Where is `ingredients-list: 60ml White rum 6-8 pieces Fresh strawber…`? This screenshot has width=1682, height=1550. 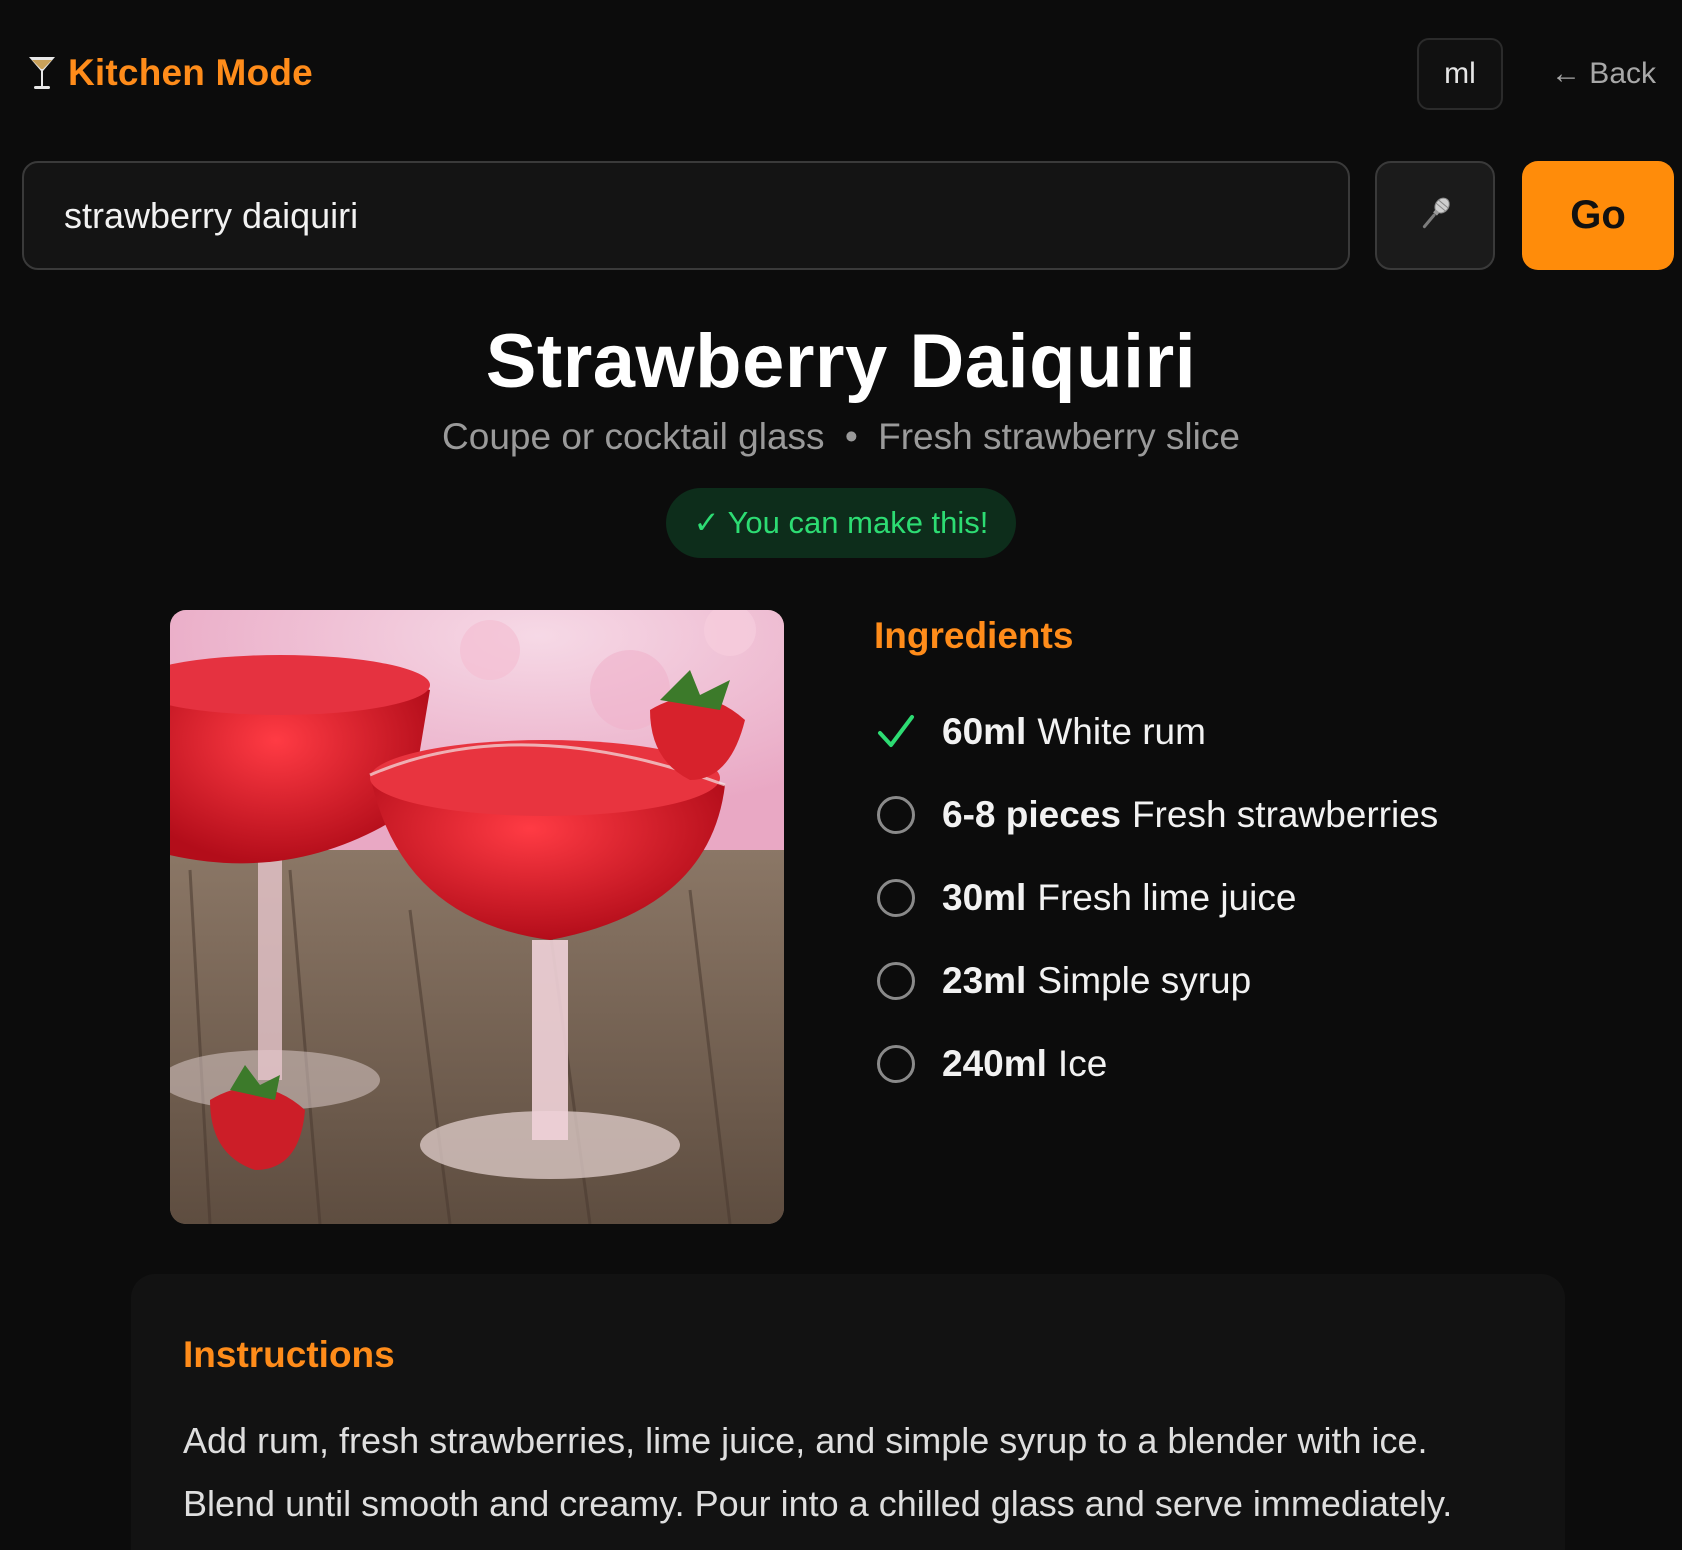
ingredients-list: 60ml White rum 6-8 pieces Fresh strawber… is located at coordinates (1156, 897).